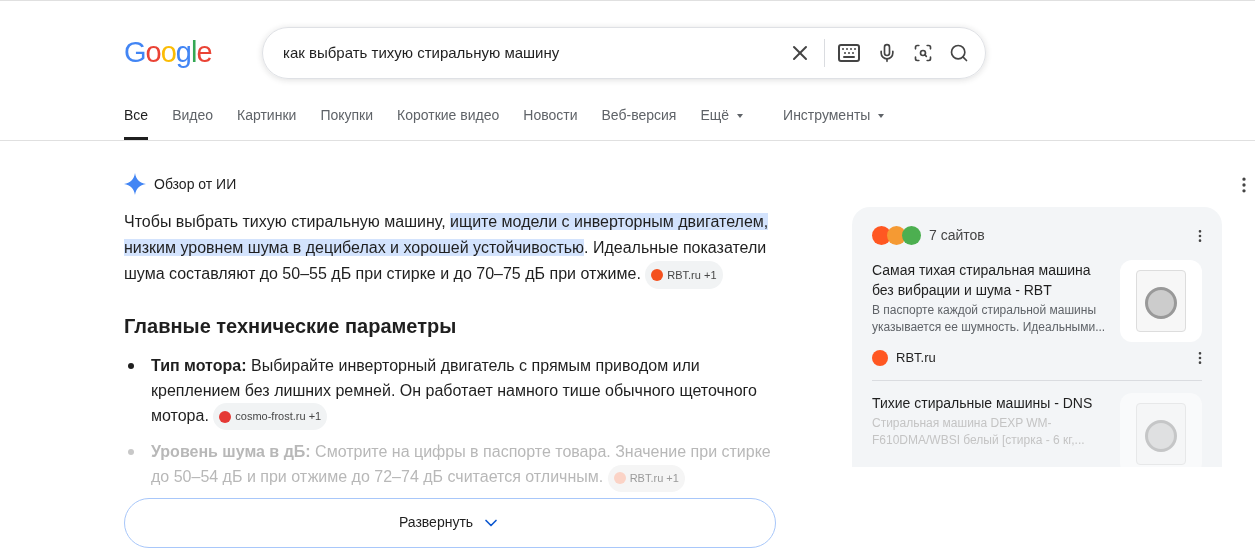  What do you see at coordinates (957, 235) in the screenshot?
I see `sources-count: 7 сайтов` at bounding box center [957, 235].